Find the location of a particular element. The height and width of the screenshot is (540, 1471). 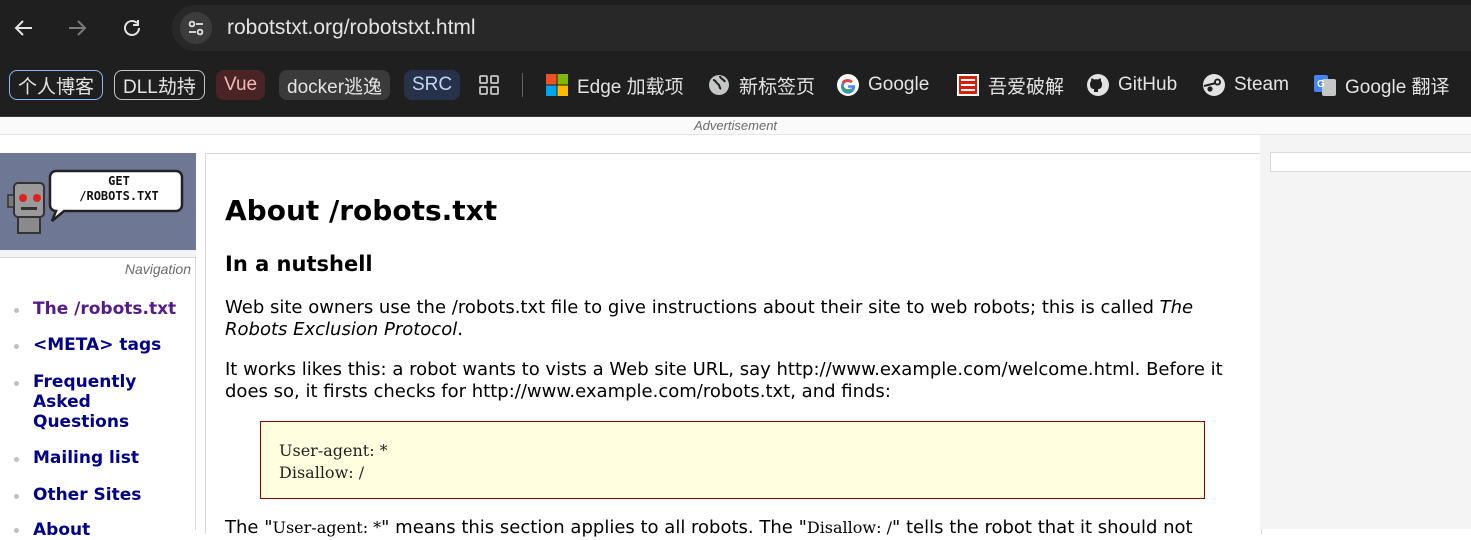

bookmark-dll: DLL劫持 is located at coordinates (159, 85).